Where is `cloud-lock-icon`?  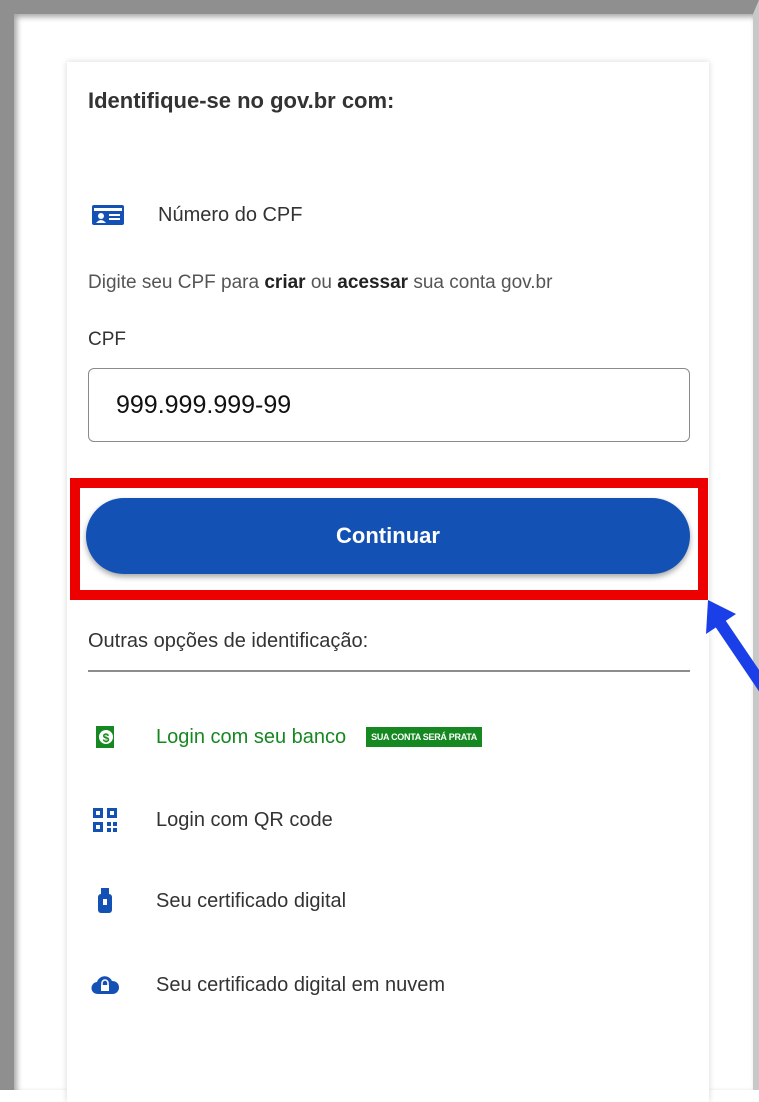 cloud-lock-icon is located at coordinates (105, 985).